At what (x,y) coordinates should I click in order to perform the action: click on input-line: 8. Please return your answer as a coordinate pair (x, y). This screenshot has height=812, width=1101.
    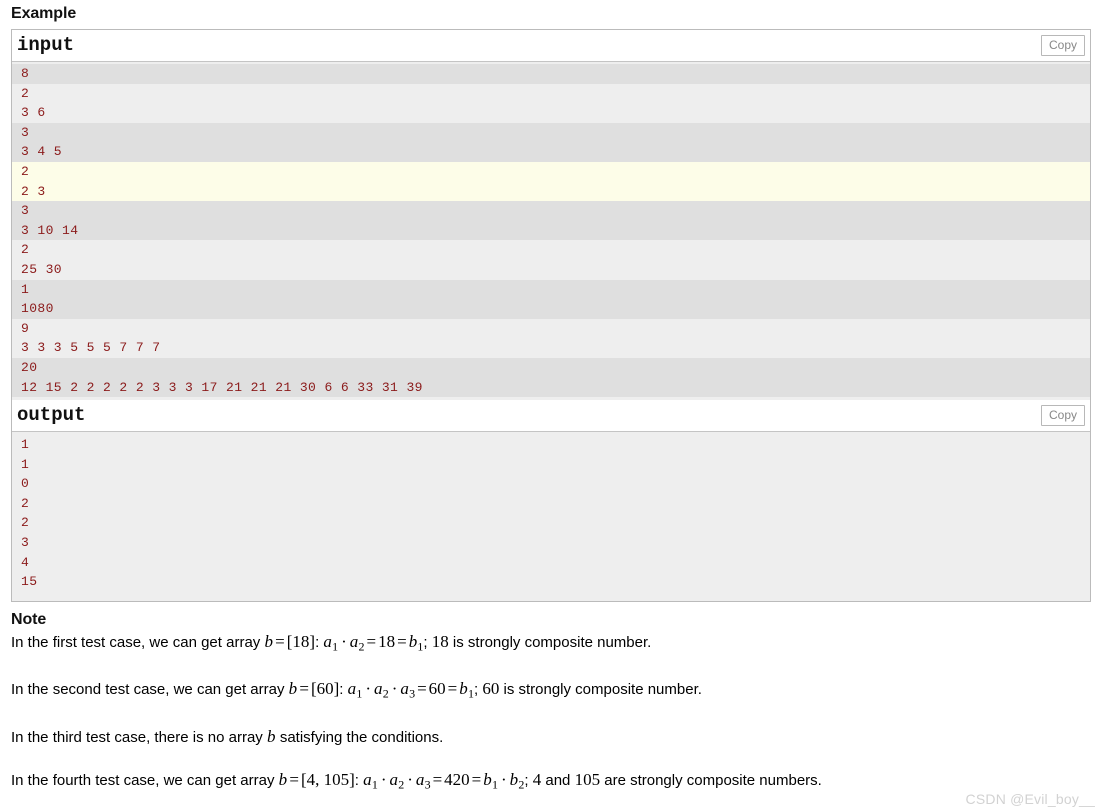
    Looking at the image, I should click on (25, 73).